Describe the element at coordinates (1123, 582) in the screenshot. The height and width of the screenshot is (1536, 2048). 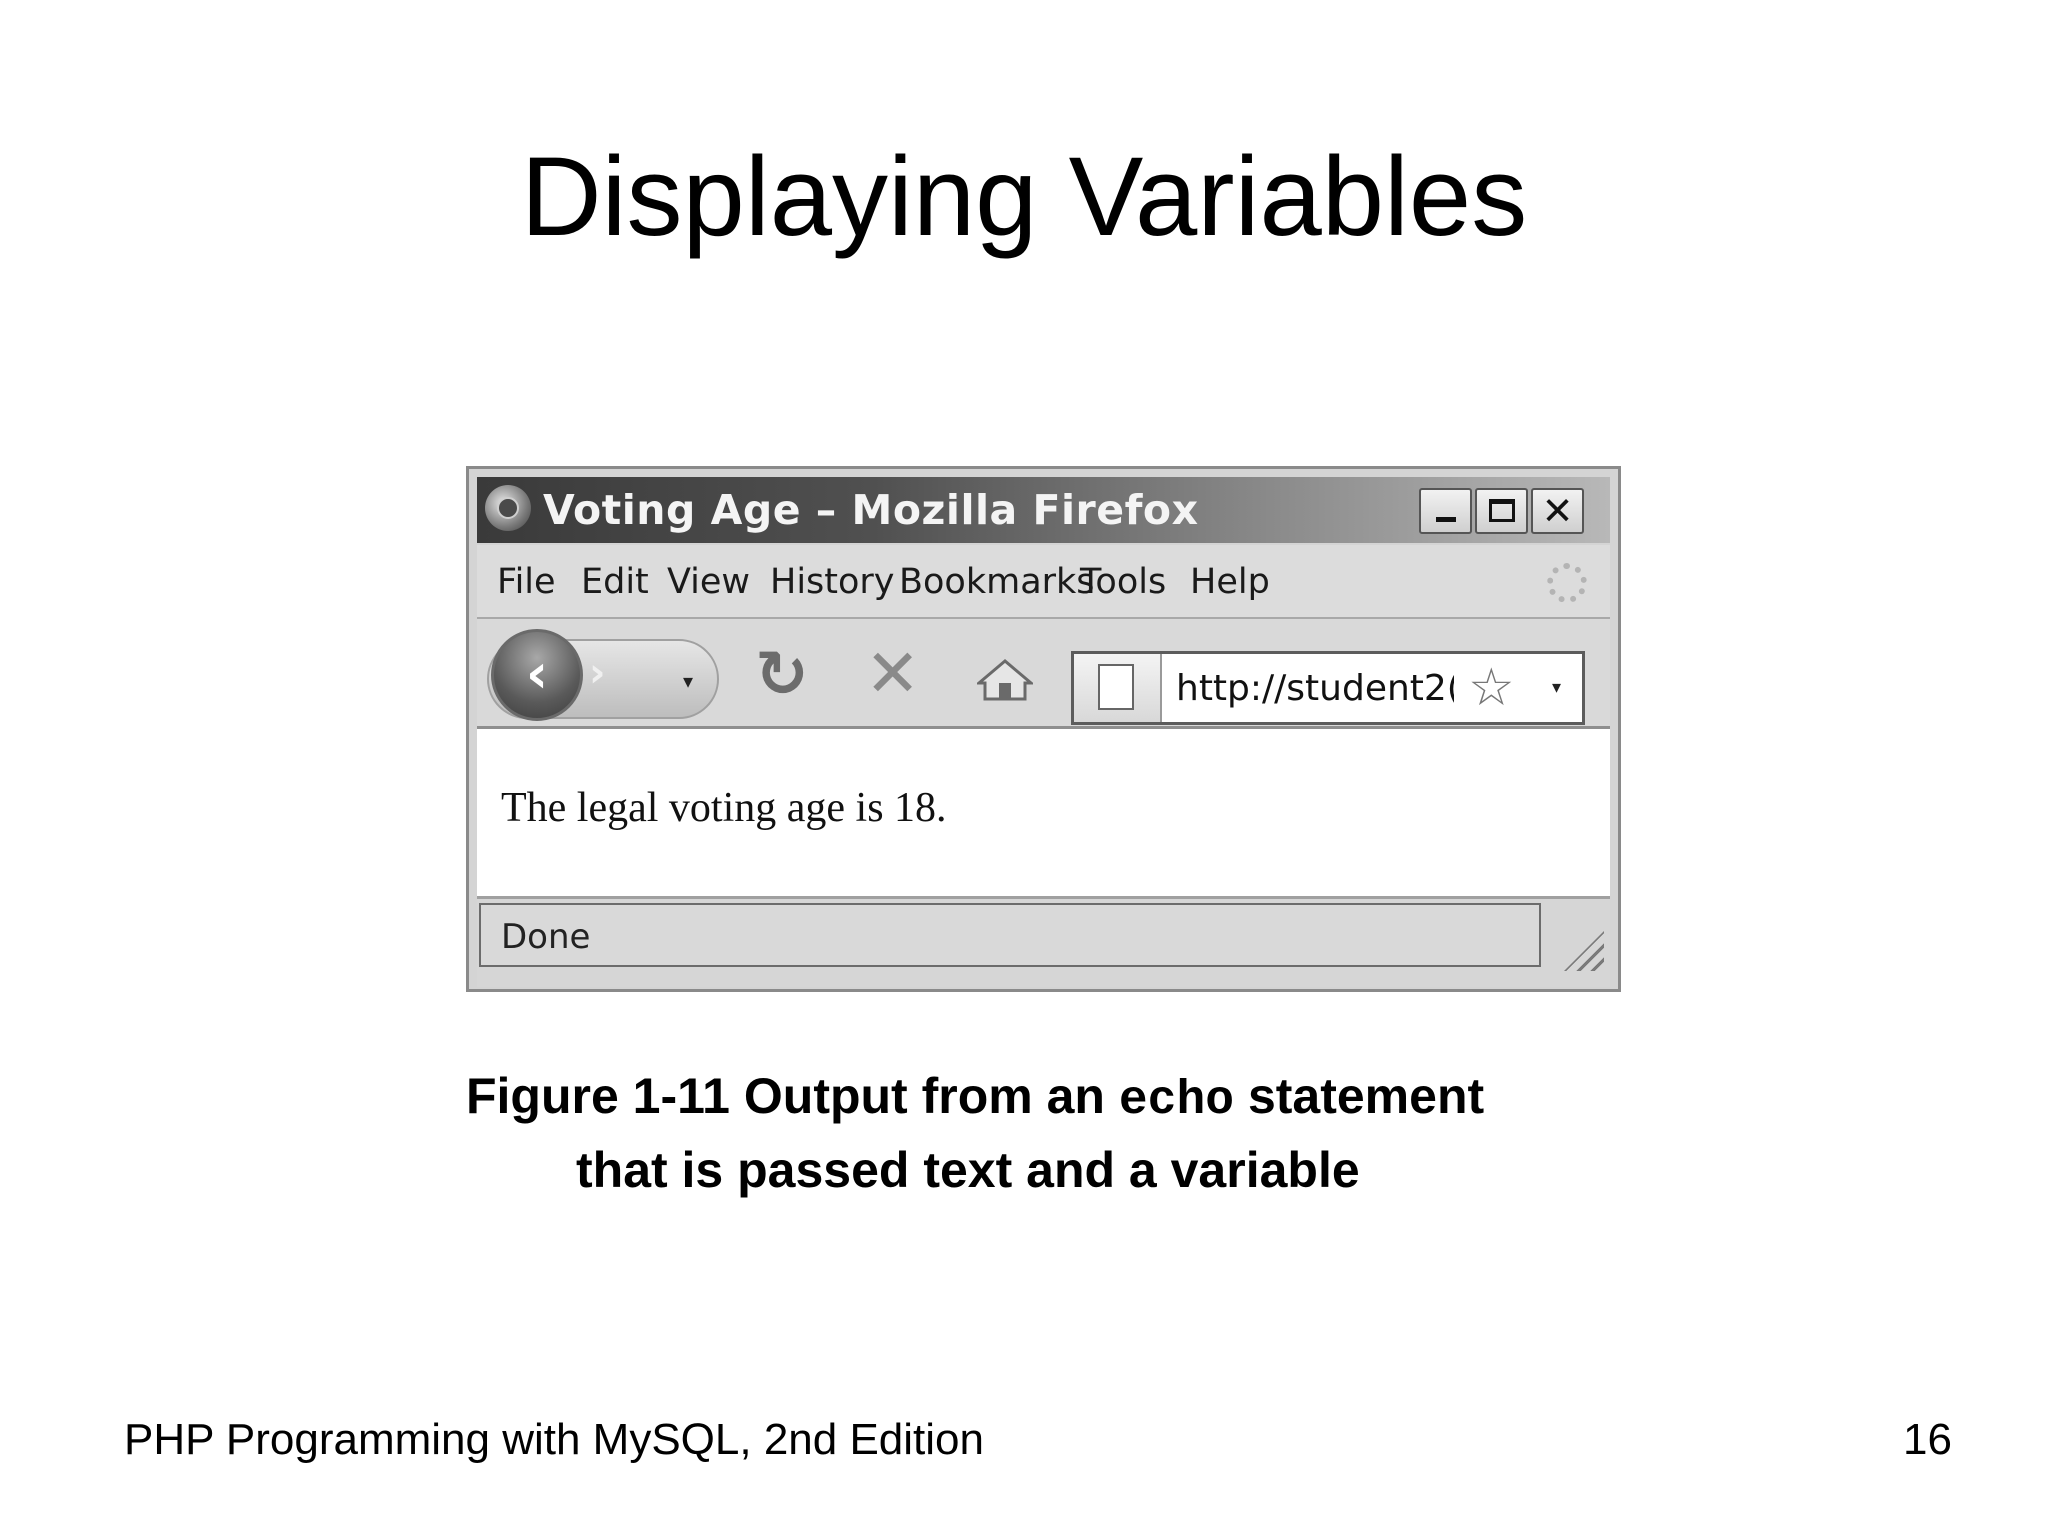
I see `menu-tools: Tools` at that location.